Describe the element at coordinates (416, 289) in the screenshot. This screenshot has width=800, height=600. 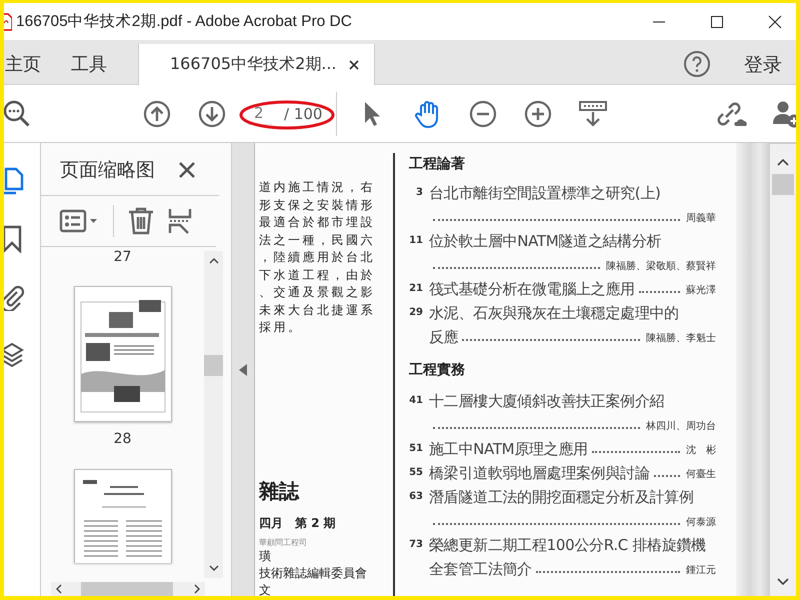
I see `page-number: 21` at that location.